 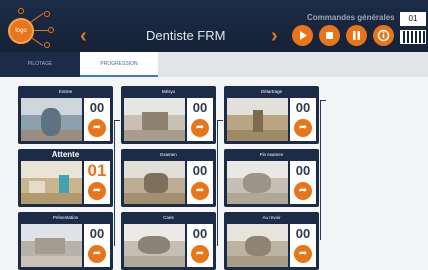 I want to click on step-card-mesyo: Mésyo 00 ➦, so click(x=168, y=115).